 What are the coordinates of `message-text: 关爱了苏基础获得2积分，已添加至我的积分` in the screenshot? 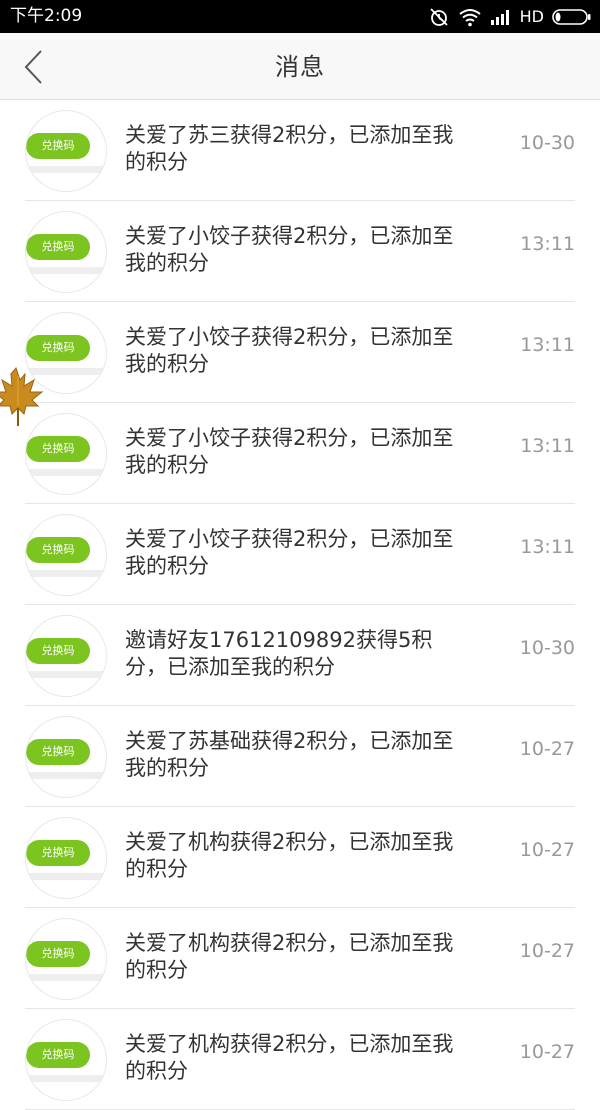 It's located at (289, 754).